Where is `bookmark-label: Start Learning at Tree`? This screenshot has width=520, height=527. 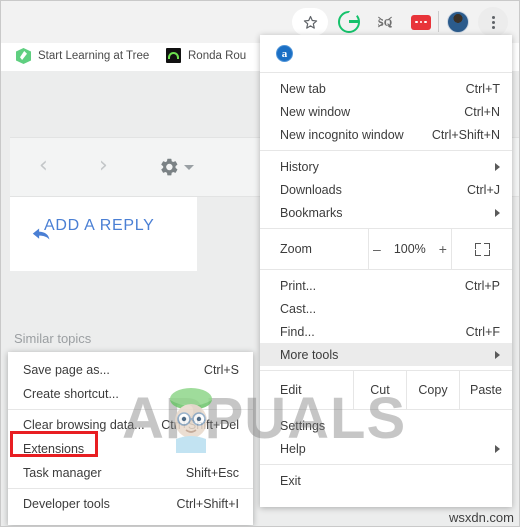 bookmark-label: Start Learning at Tree is located at coordinates (94, 56).